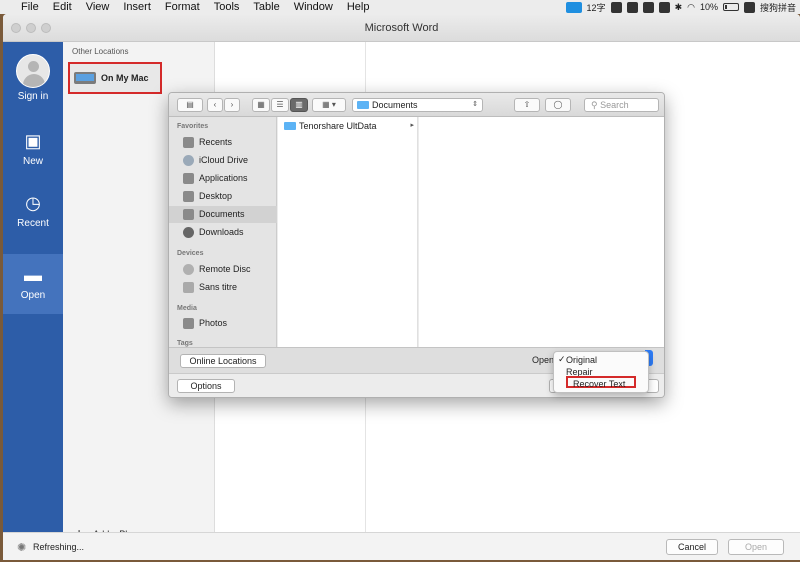  Describe the element at coordinates (691, 7) in the screenshot. I see `wifi-icon: ◠` at that location.